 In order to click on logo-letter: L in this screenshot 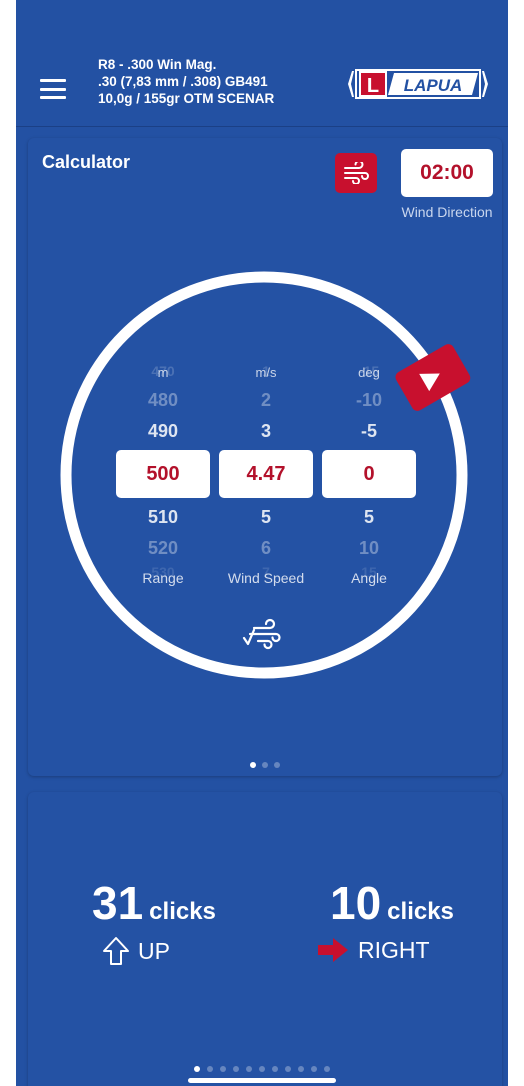, I will do `click(373, 86)`.